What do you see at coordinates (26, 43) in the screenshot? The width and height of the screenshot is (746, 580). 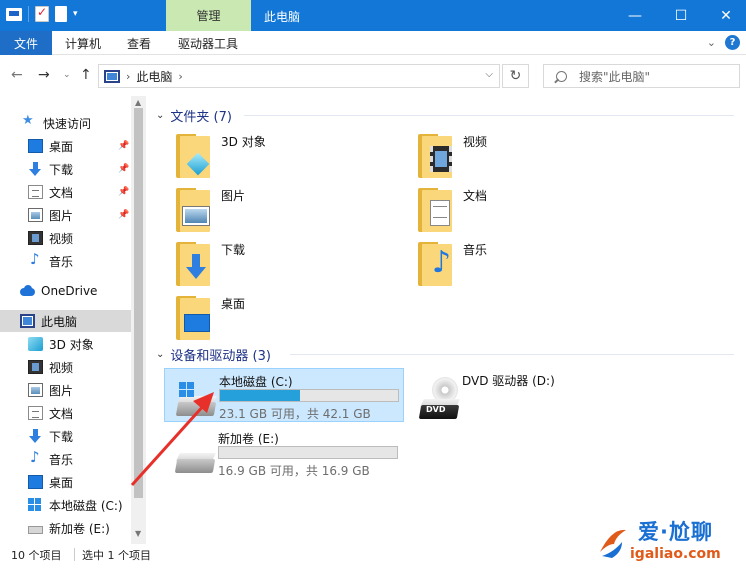 I see `tab-file: 文件` at bounding box center [26, 43].